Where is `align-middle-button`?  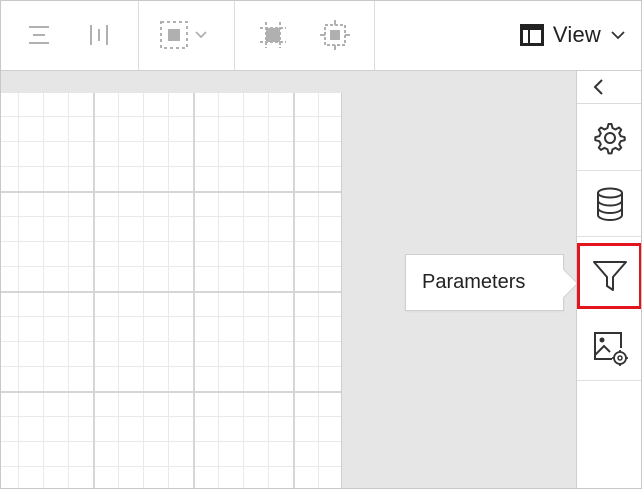
align-middle-button is located at coordinates (99, 35).